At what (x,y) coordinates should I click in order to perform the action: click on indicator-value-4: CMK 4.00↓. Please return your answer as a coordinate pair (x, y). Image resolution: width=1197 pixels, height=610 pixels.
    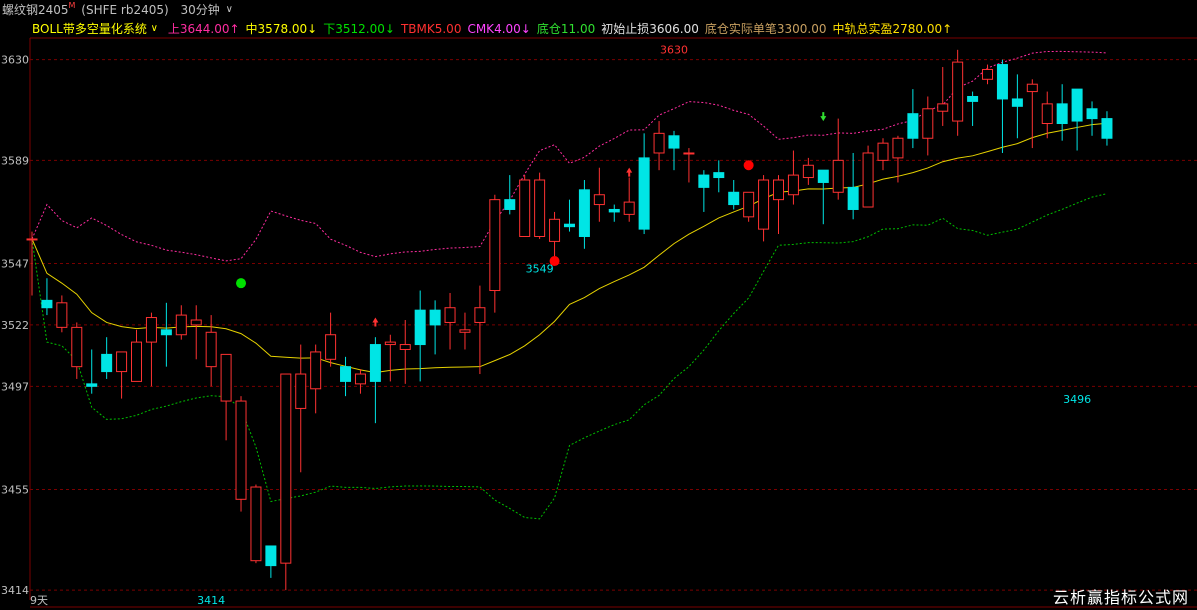
    Looking at the image, I should click on (498, 29).